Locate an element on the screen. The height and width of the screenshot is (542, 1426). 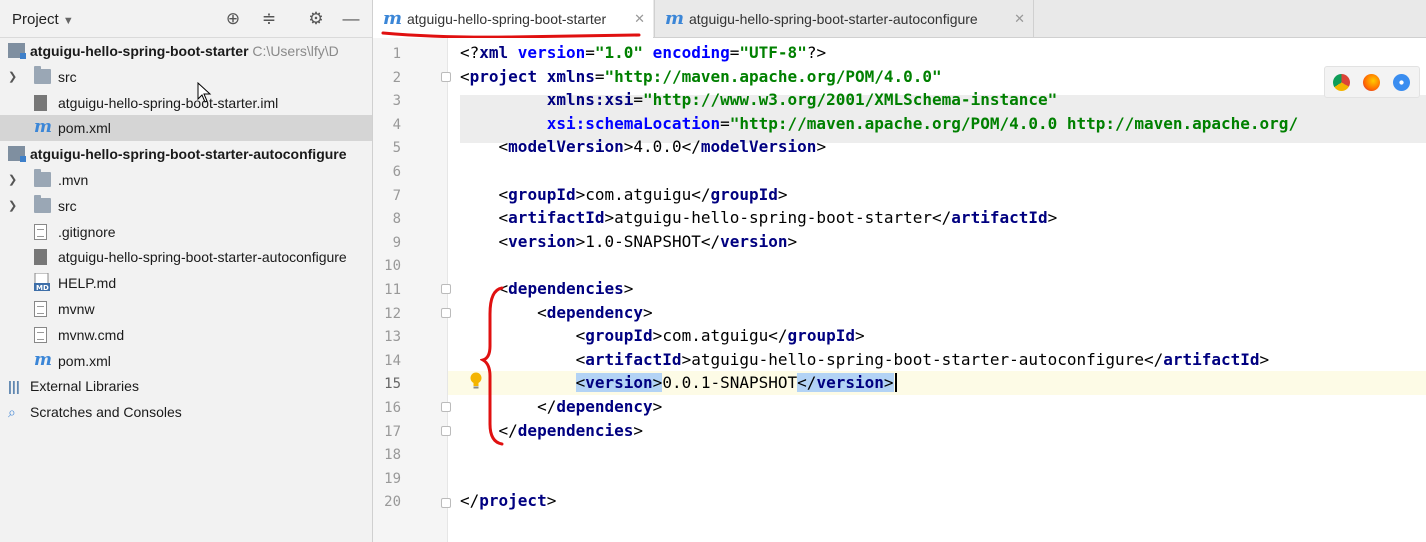
tree-item: mvnw is located at coordinates (186, 309).